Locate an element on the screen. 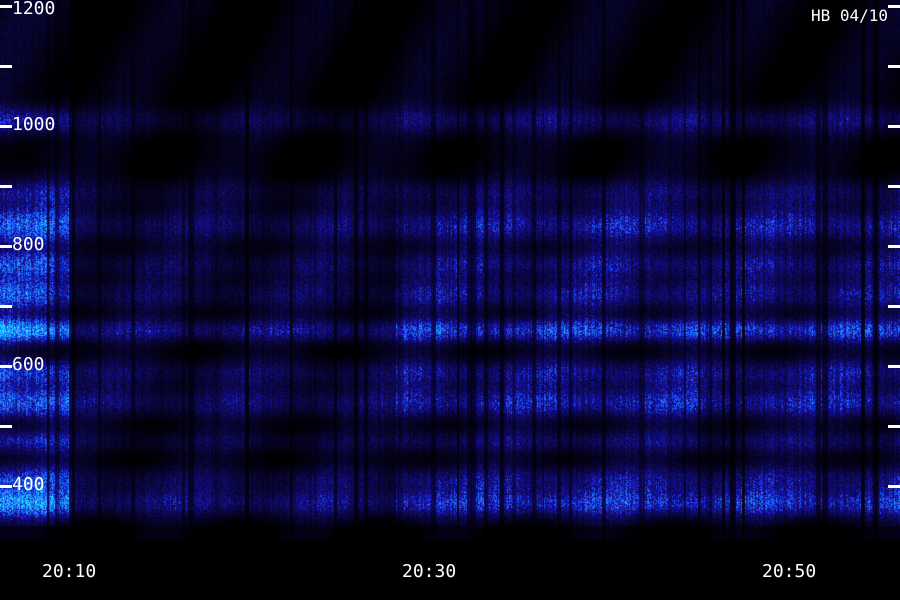  y-tick-label: 600 is located at coordinates (28, 364).